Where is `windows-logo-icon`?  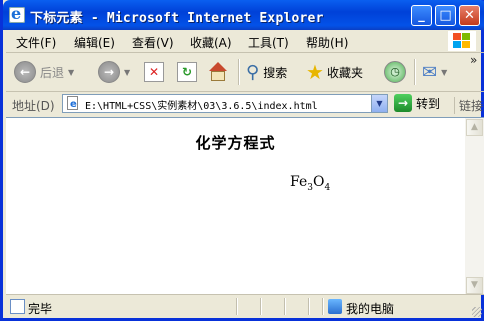 windows-logo-icon is located at coordinates (462, 41).